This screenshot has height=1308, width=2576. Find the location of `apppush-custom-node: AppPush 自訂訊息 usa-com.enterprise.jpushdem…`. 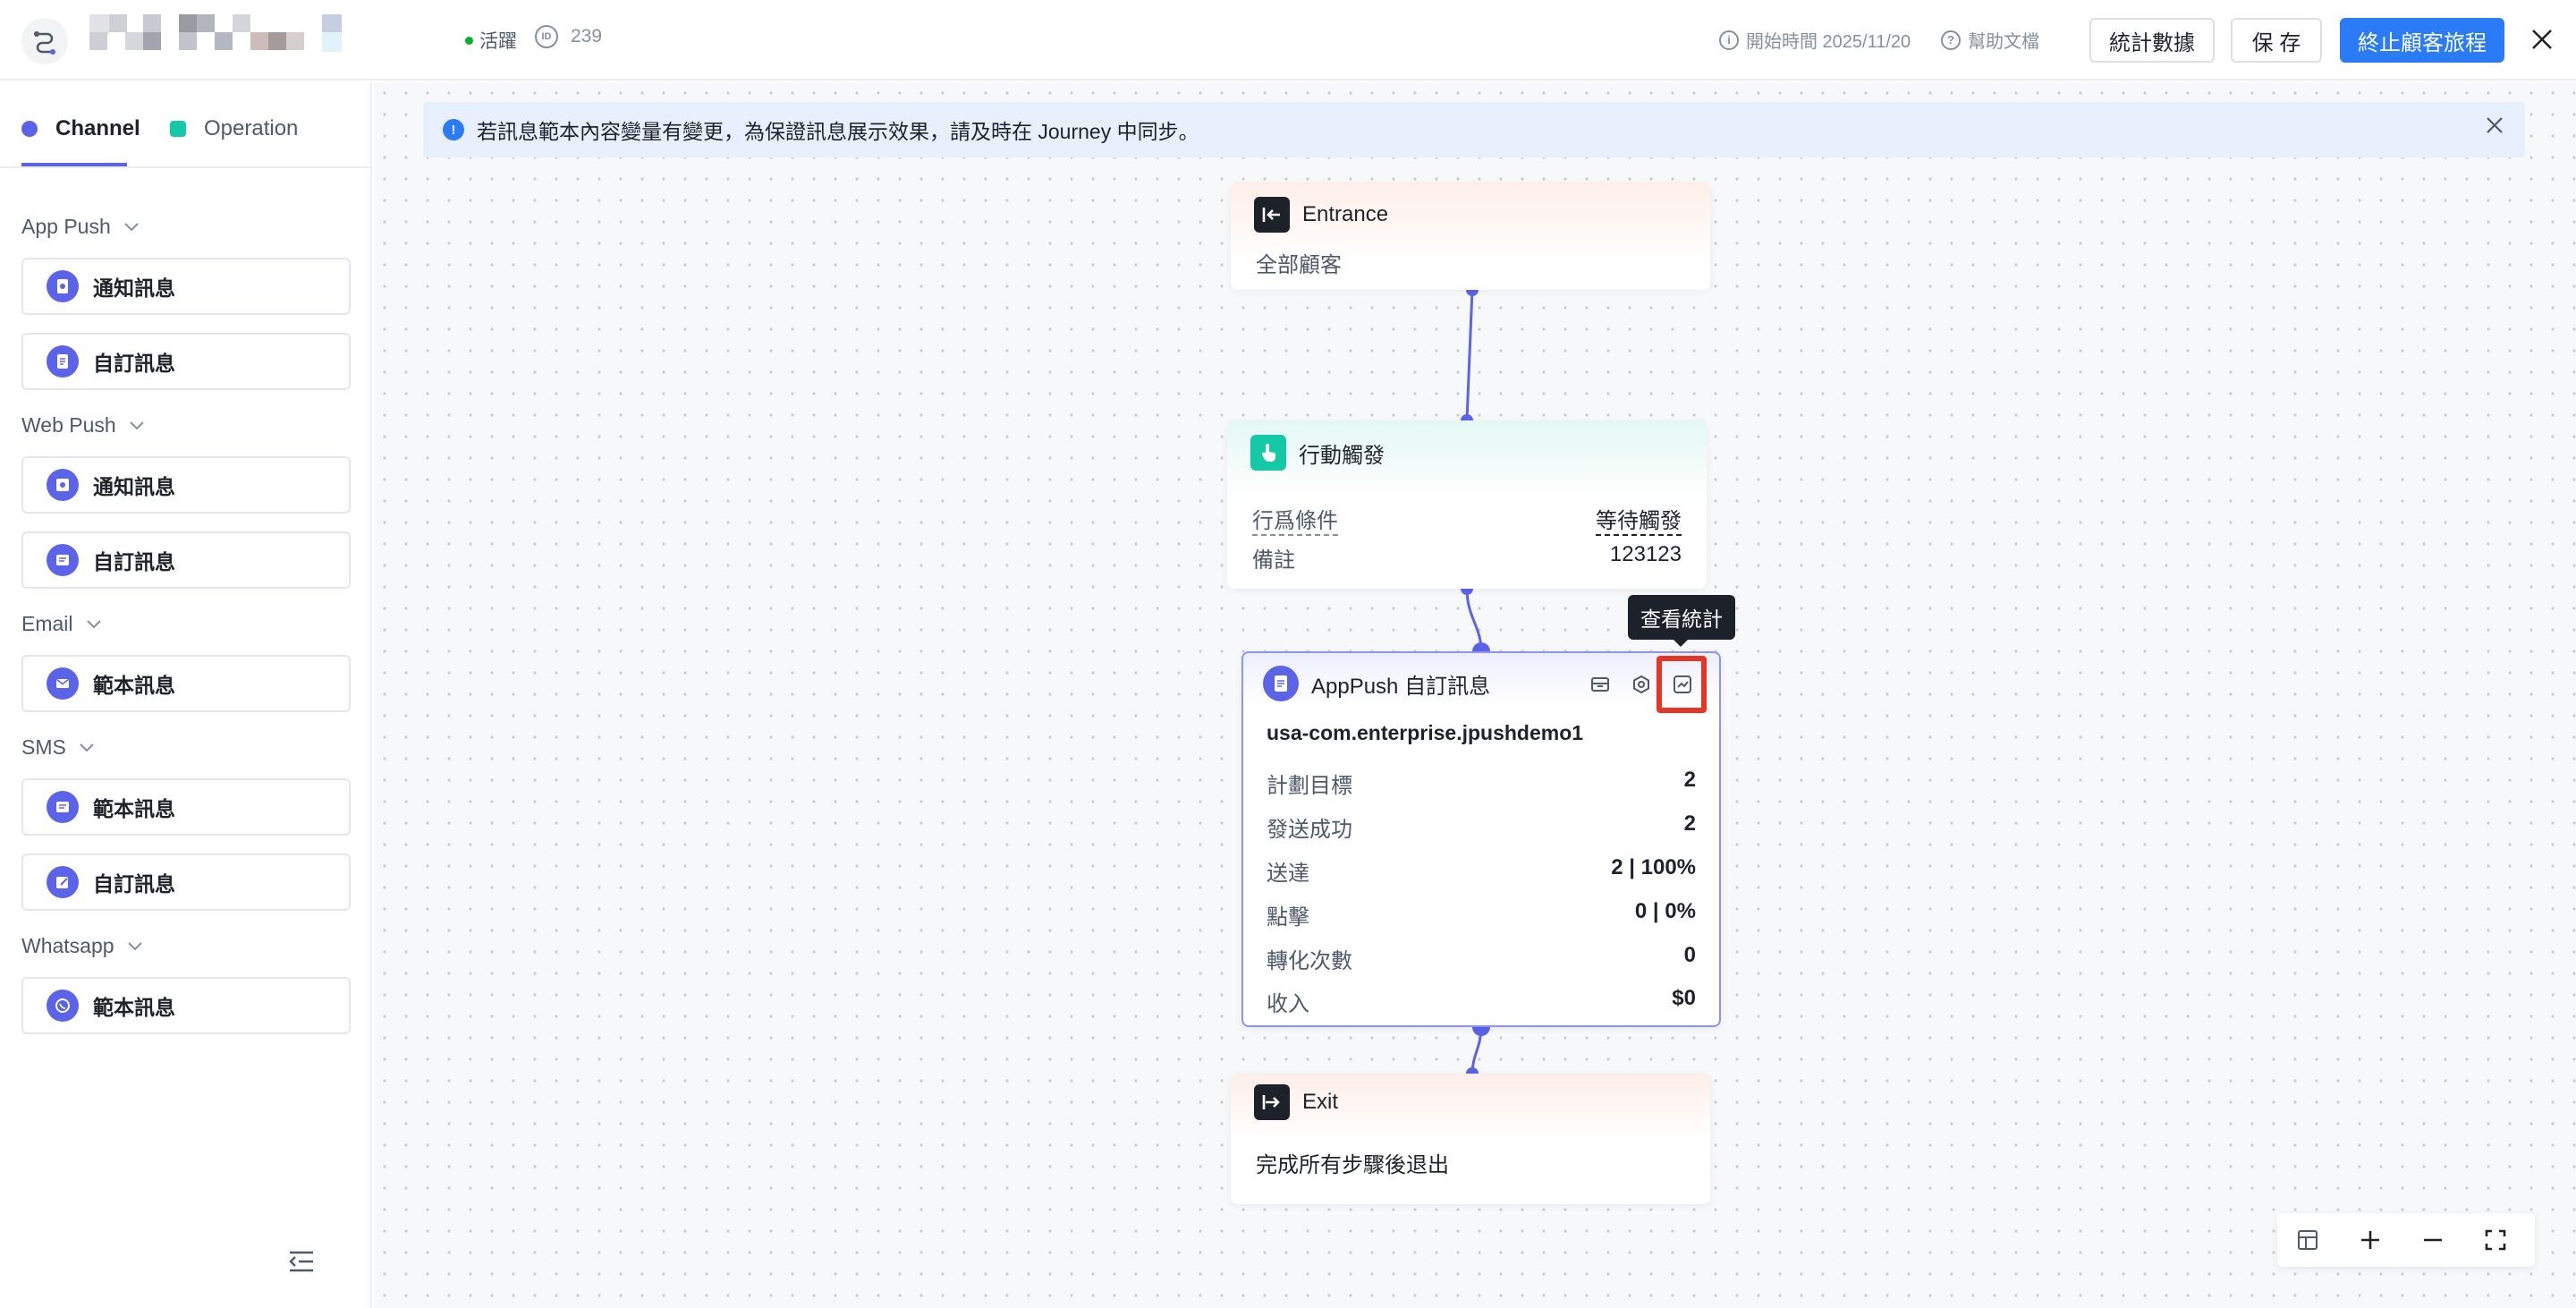

apppush-custom-node: AppPush 自訂訊息 usa-com.enterprise.jpushdem… is located at coordinates (1481, 839).